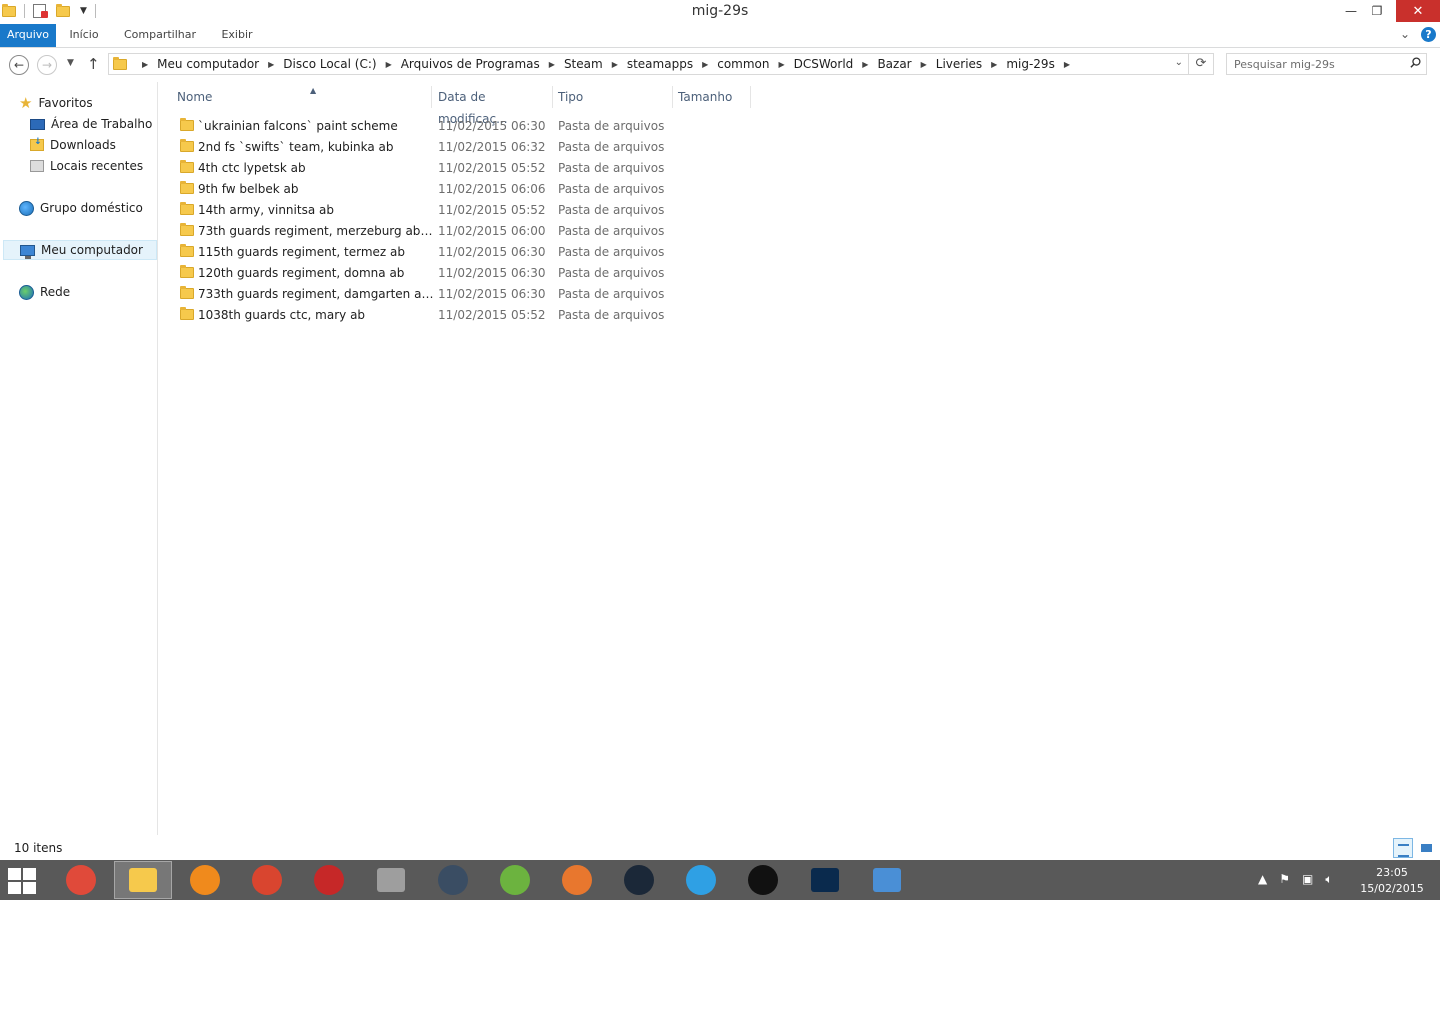  What do you see at coordinates (613, 97) in the screenshot?
I see `column-header-type: Tipo` at bounding box center [613, 97].